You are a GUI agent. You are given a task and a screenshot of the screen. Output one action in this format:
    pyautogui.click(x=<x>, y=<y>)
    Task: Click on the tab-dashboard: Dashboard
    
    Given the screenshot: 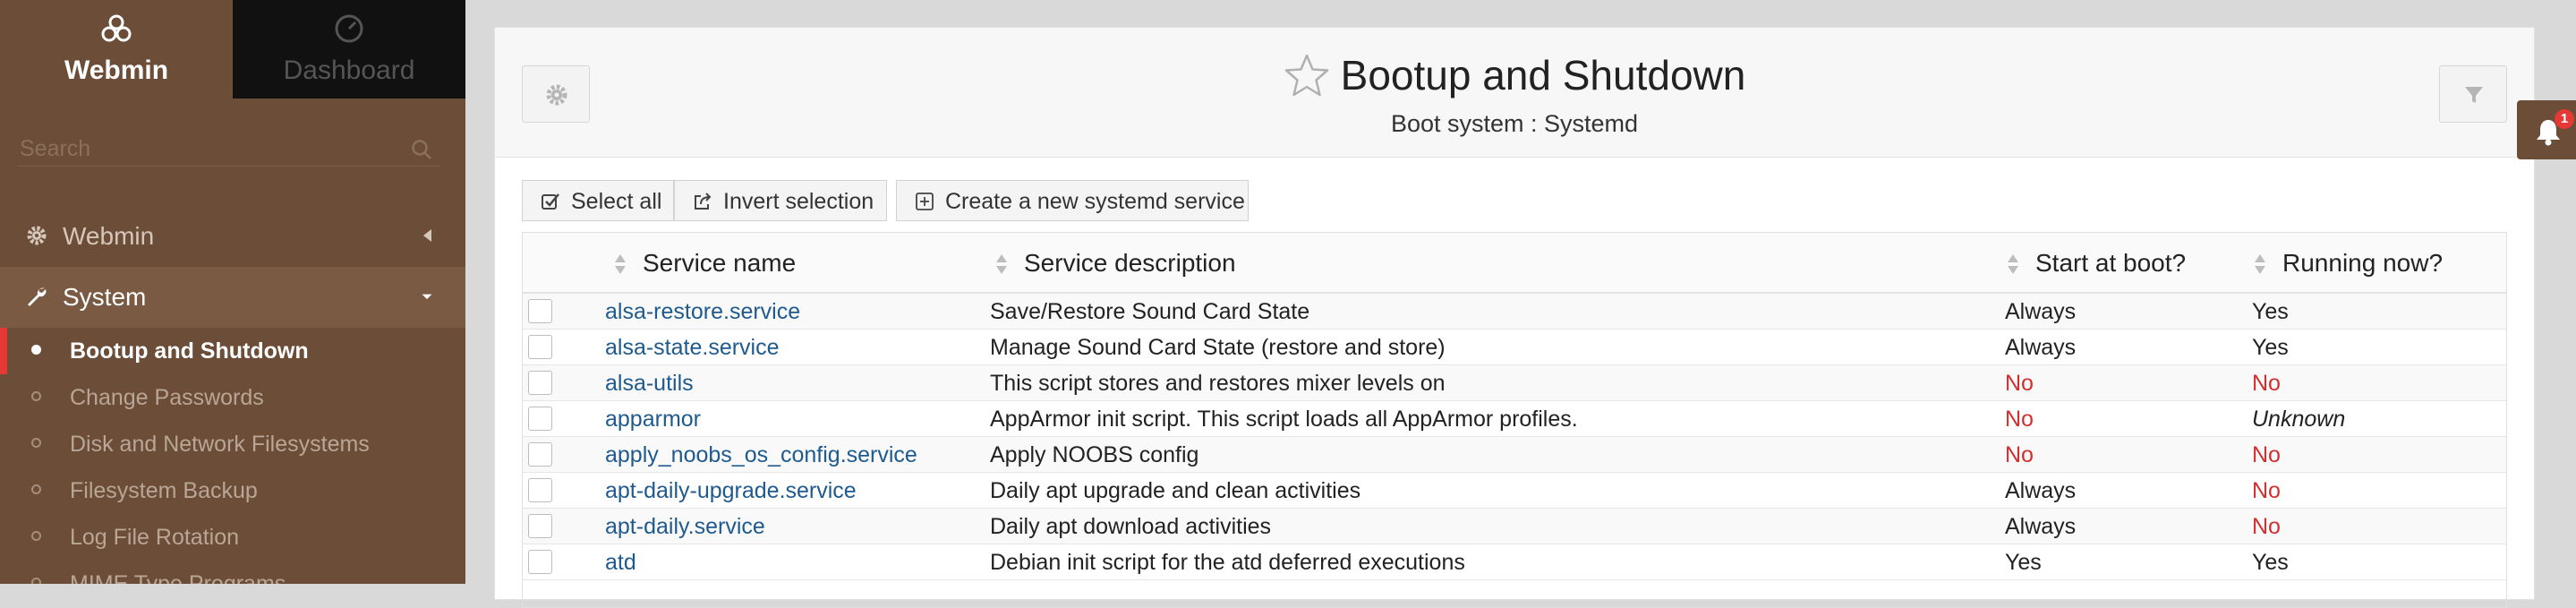 What is the action you would take?
    pyautogui.click(x=349, y=49)
    